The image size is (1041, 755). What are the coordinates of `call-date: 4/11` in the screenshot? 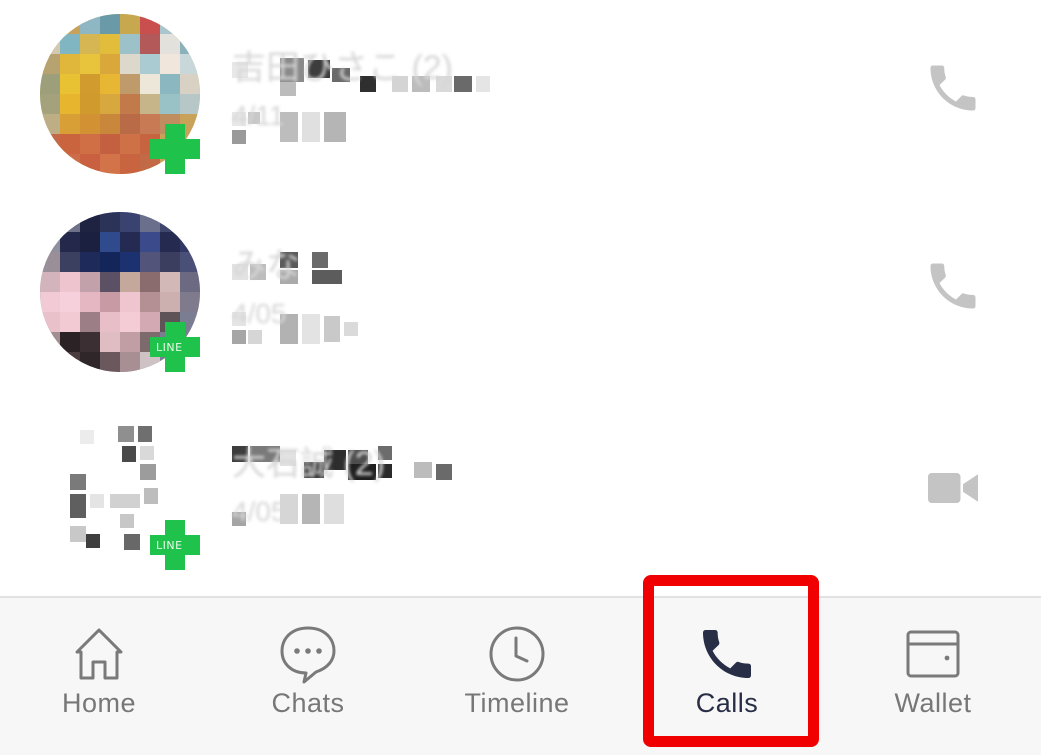 It's located at (258, 115).